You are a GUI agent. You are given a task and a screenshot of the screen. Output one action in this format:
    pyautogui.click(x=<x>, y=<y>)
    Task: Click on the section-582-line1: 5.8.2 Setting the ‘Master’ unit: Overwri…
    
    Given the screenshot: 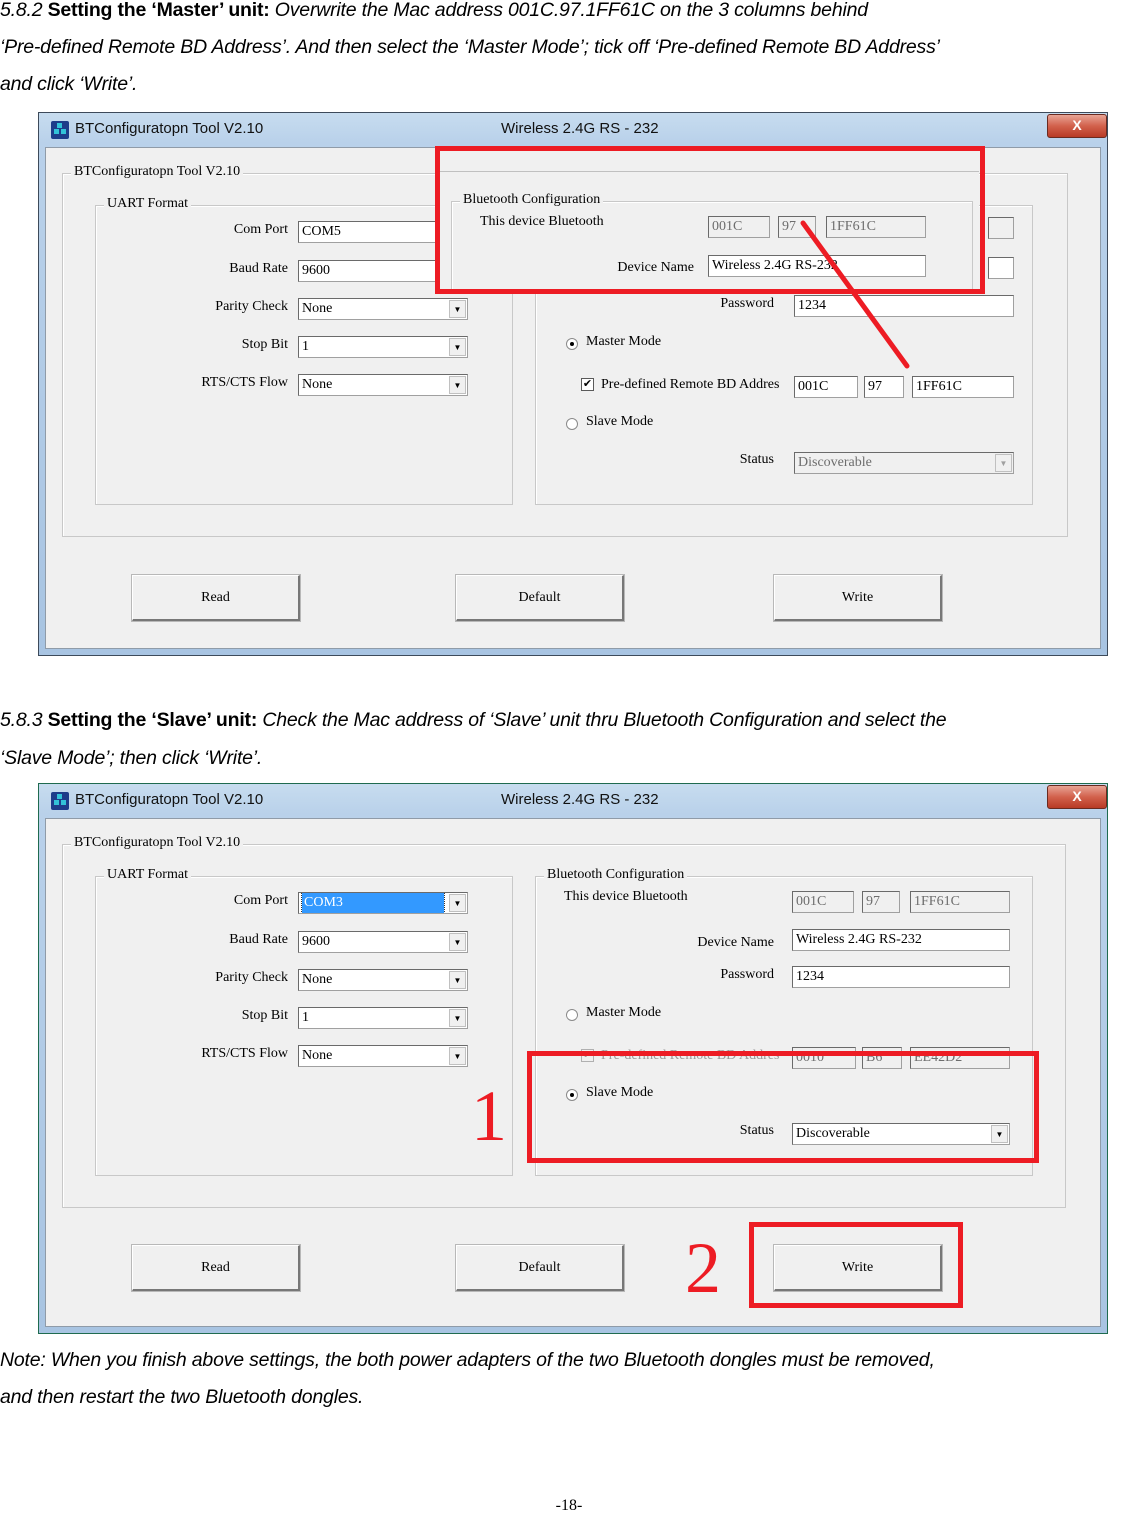 What is the action you would take?
    pyautogui.click(x=434, y=10)
    